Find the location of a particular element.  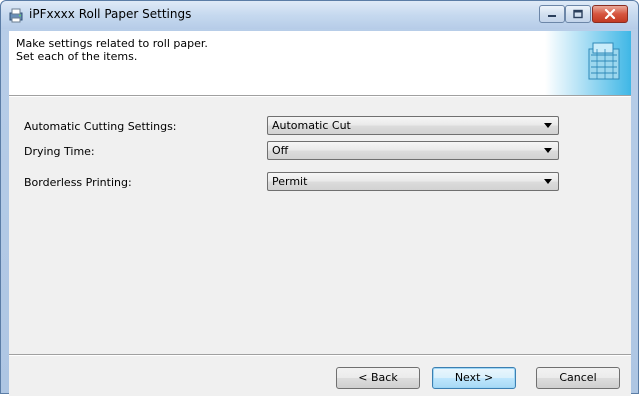

title-bar: iPFxxxx Roll Paper Settings is located at coordinates (319, 15).